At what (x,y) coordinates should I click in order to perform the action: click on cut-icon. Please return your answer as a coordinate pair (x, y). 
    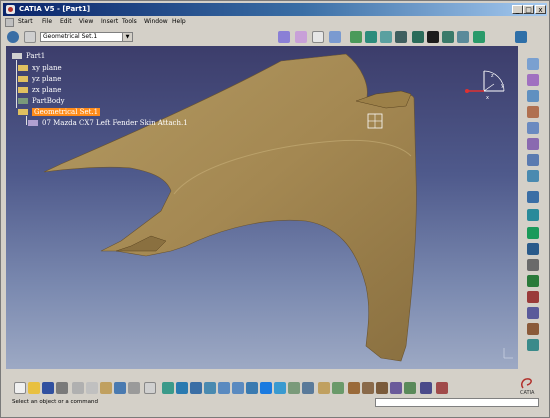
    Looking at the image, I should click on (78, 388).